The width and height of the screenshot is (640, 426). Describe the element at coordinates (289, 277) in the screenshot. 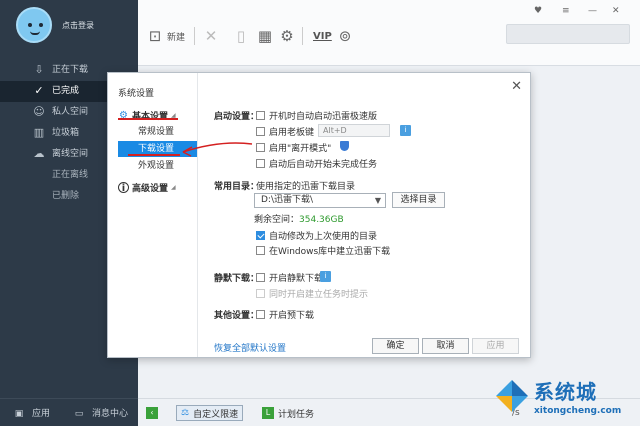

I see `silent-option: 开启静默下载` at that location.